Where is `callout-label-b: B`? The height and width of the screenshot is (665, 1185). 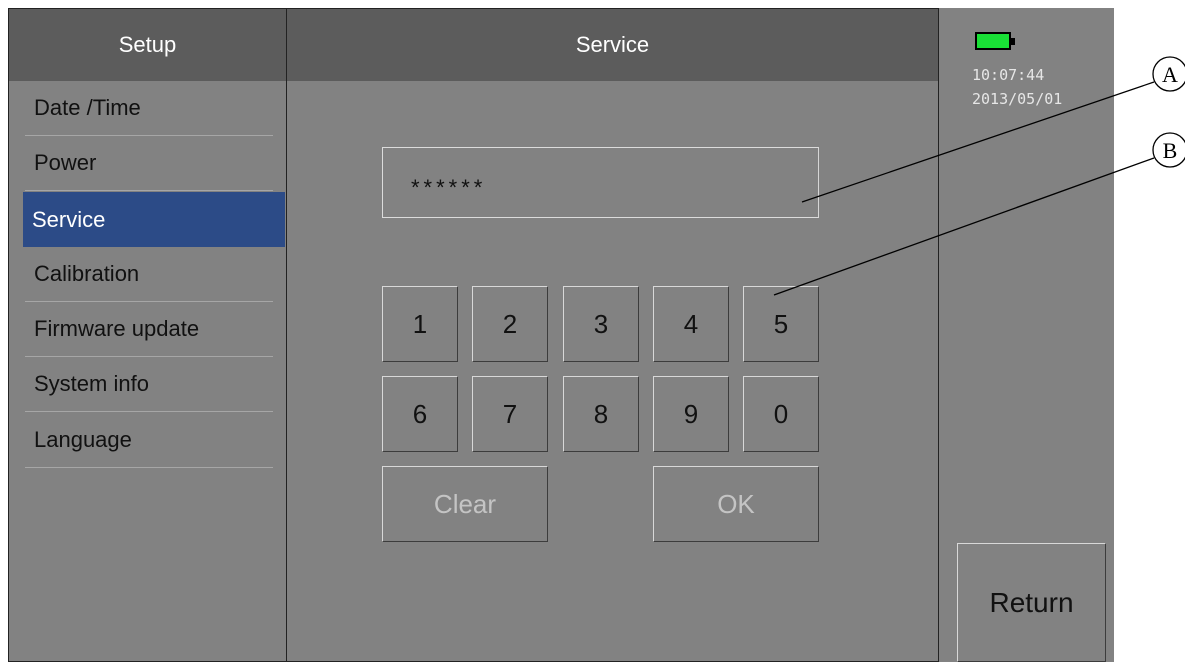 callout-label-b: B is located at coordinates (1170, 150).